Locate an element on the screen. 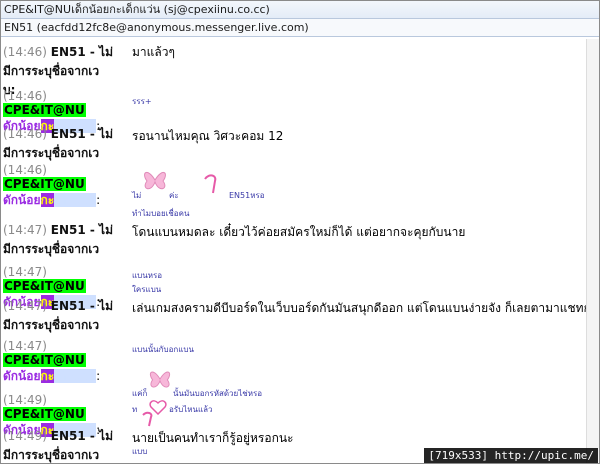 Image resolution: width=600 pixels, height=464 pixels. message-text: นายเป็นคนทำเราก็รู้อยู่หรอกนะ is located at coordinates (213, 438).